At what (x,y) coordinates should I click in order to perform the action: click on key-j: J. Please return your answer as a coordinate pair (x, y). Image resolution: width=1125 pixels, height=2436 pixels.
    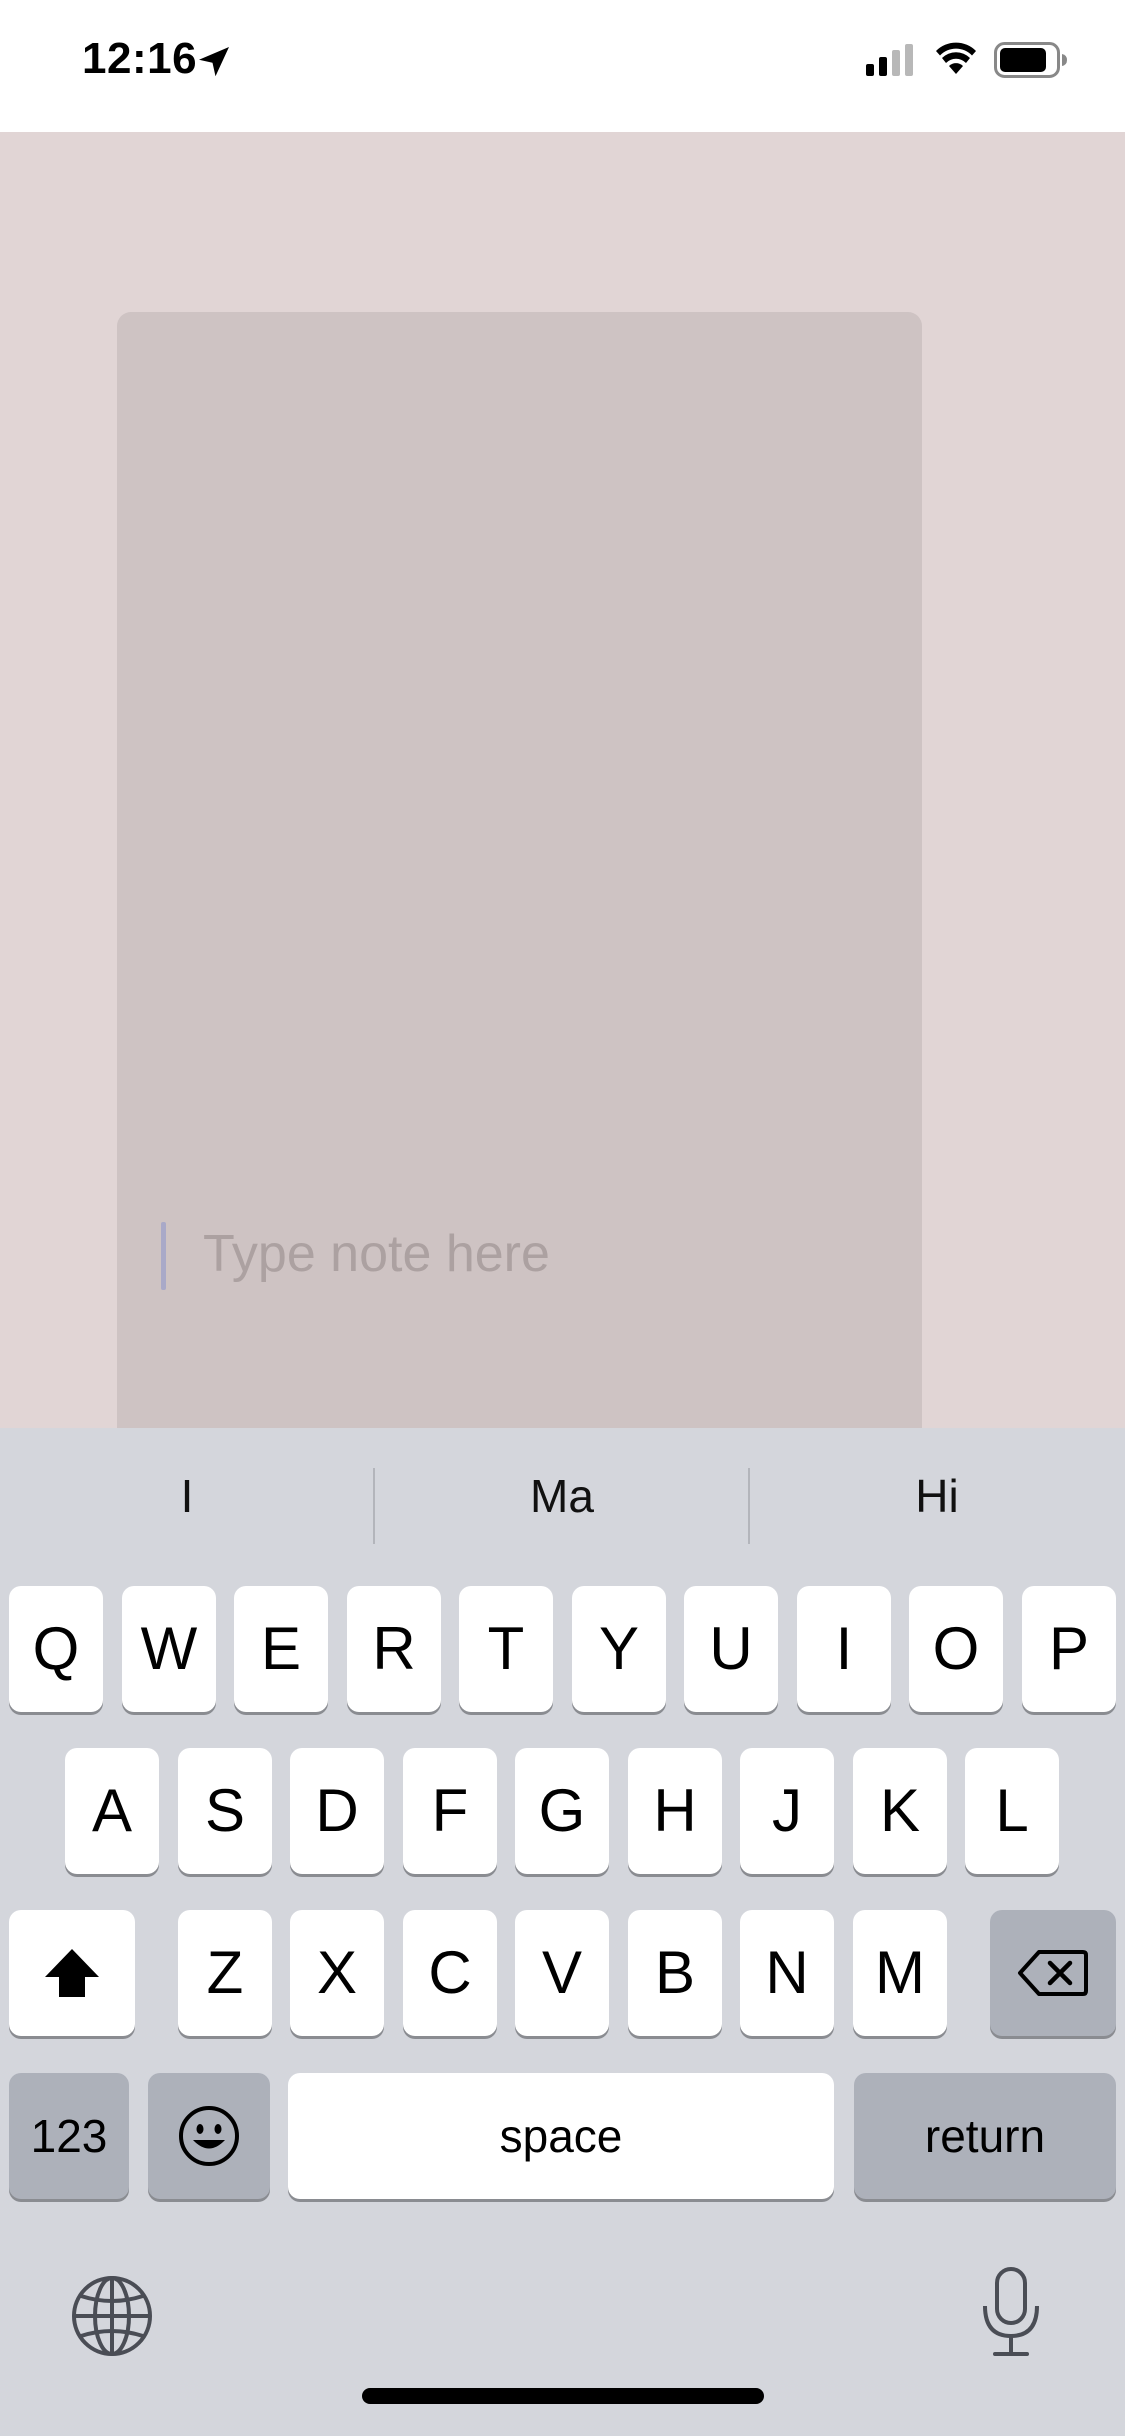
    Looking at the image, I should click on (787, 1811).